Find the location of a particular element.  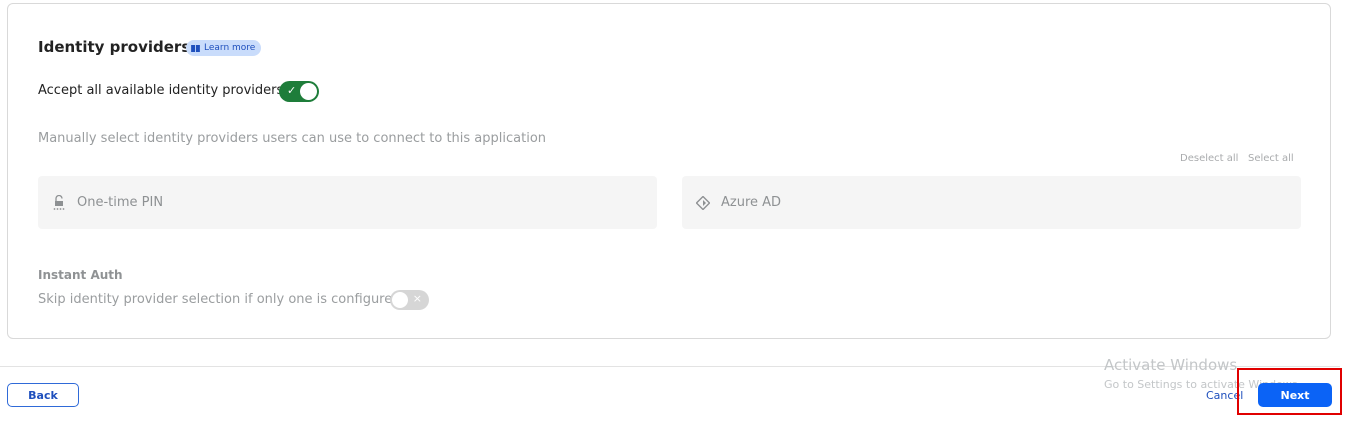

instant-auth-title: Instant Auth is located at coordinates (80, 275).